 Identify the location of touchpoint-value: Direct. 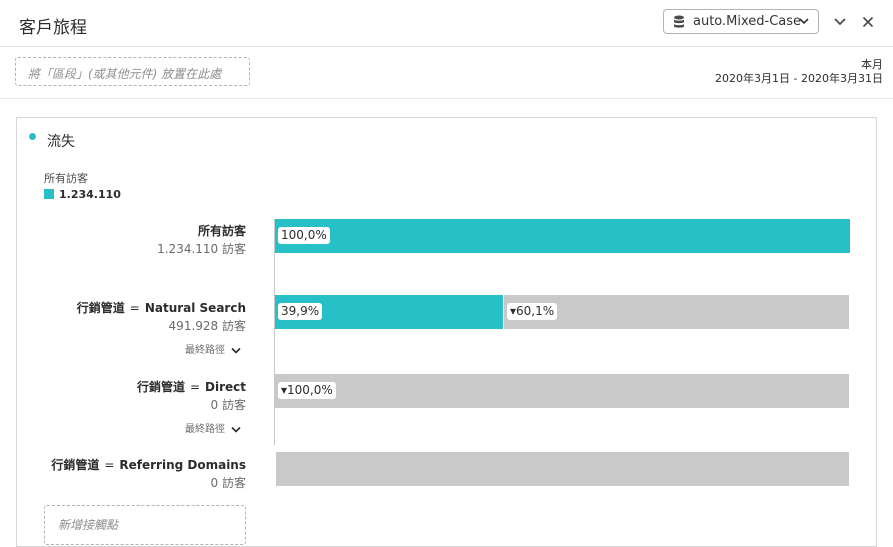
(225, 387).